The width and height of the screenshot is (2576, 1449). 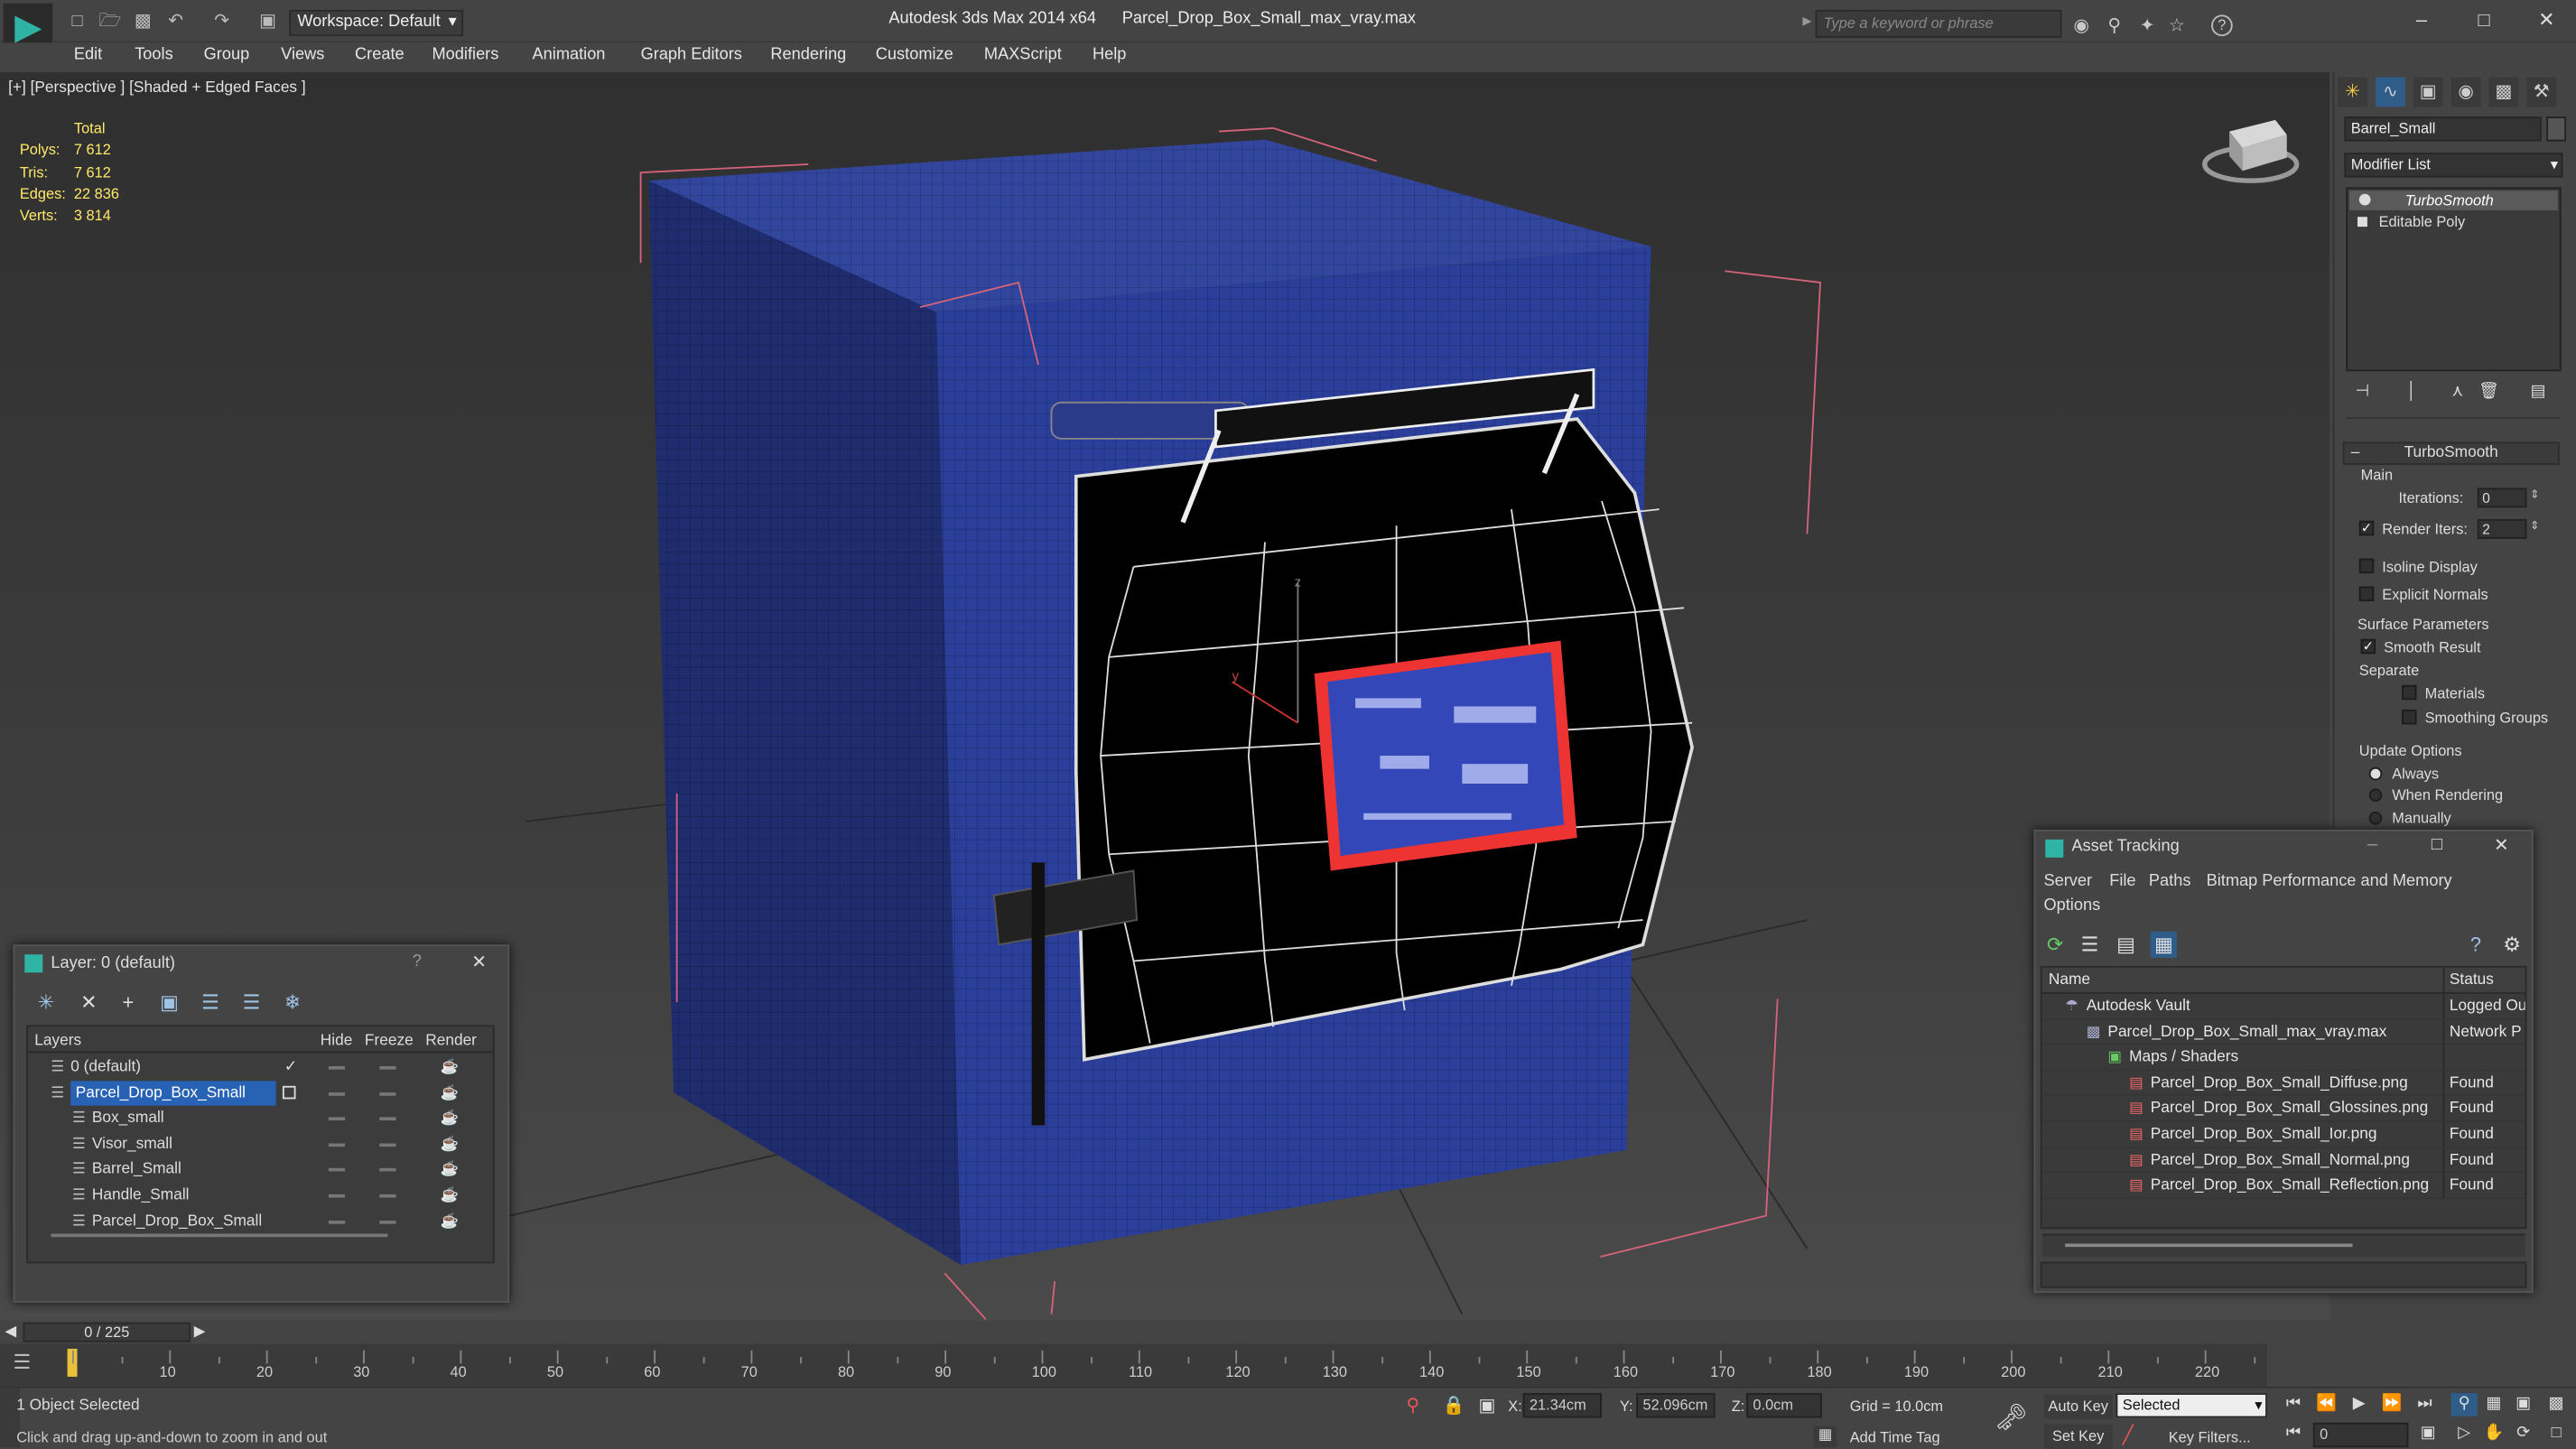 What do you see at coordinates (57, 1040) in the screenshot?
I see `column-layers: Layers` at bounding box center [57, 1040].